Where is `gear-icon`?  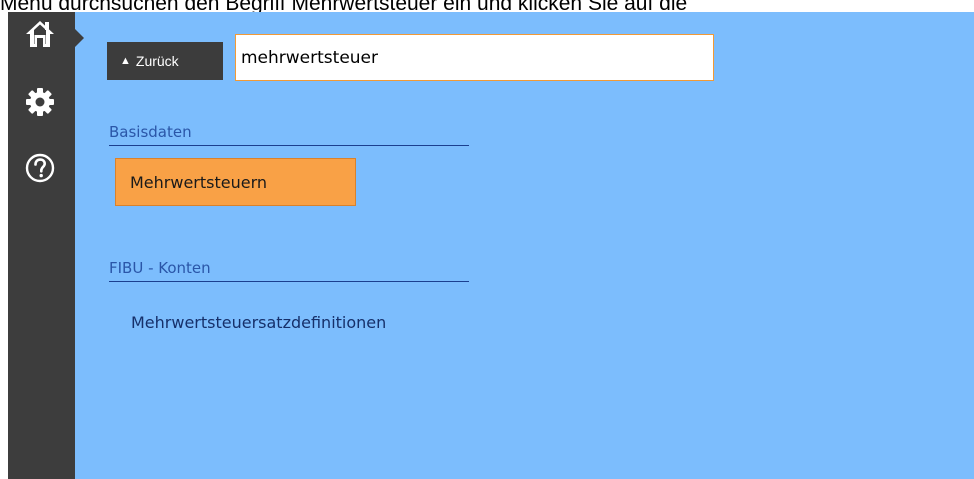
gear-icon is located at coordinates (40, 102).